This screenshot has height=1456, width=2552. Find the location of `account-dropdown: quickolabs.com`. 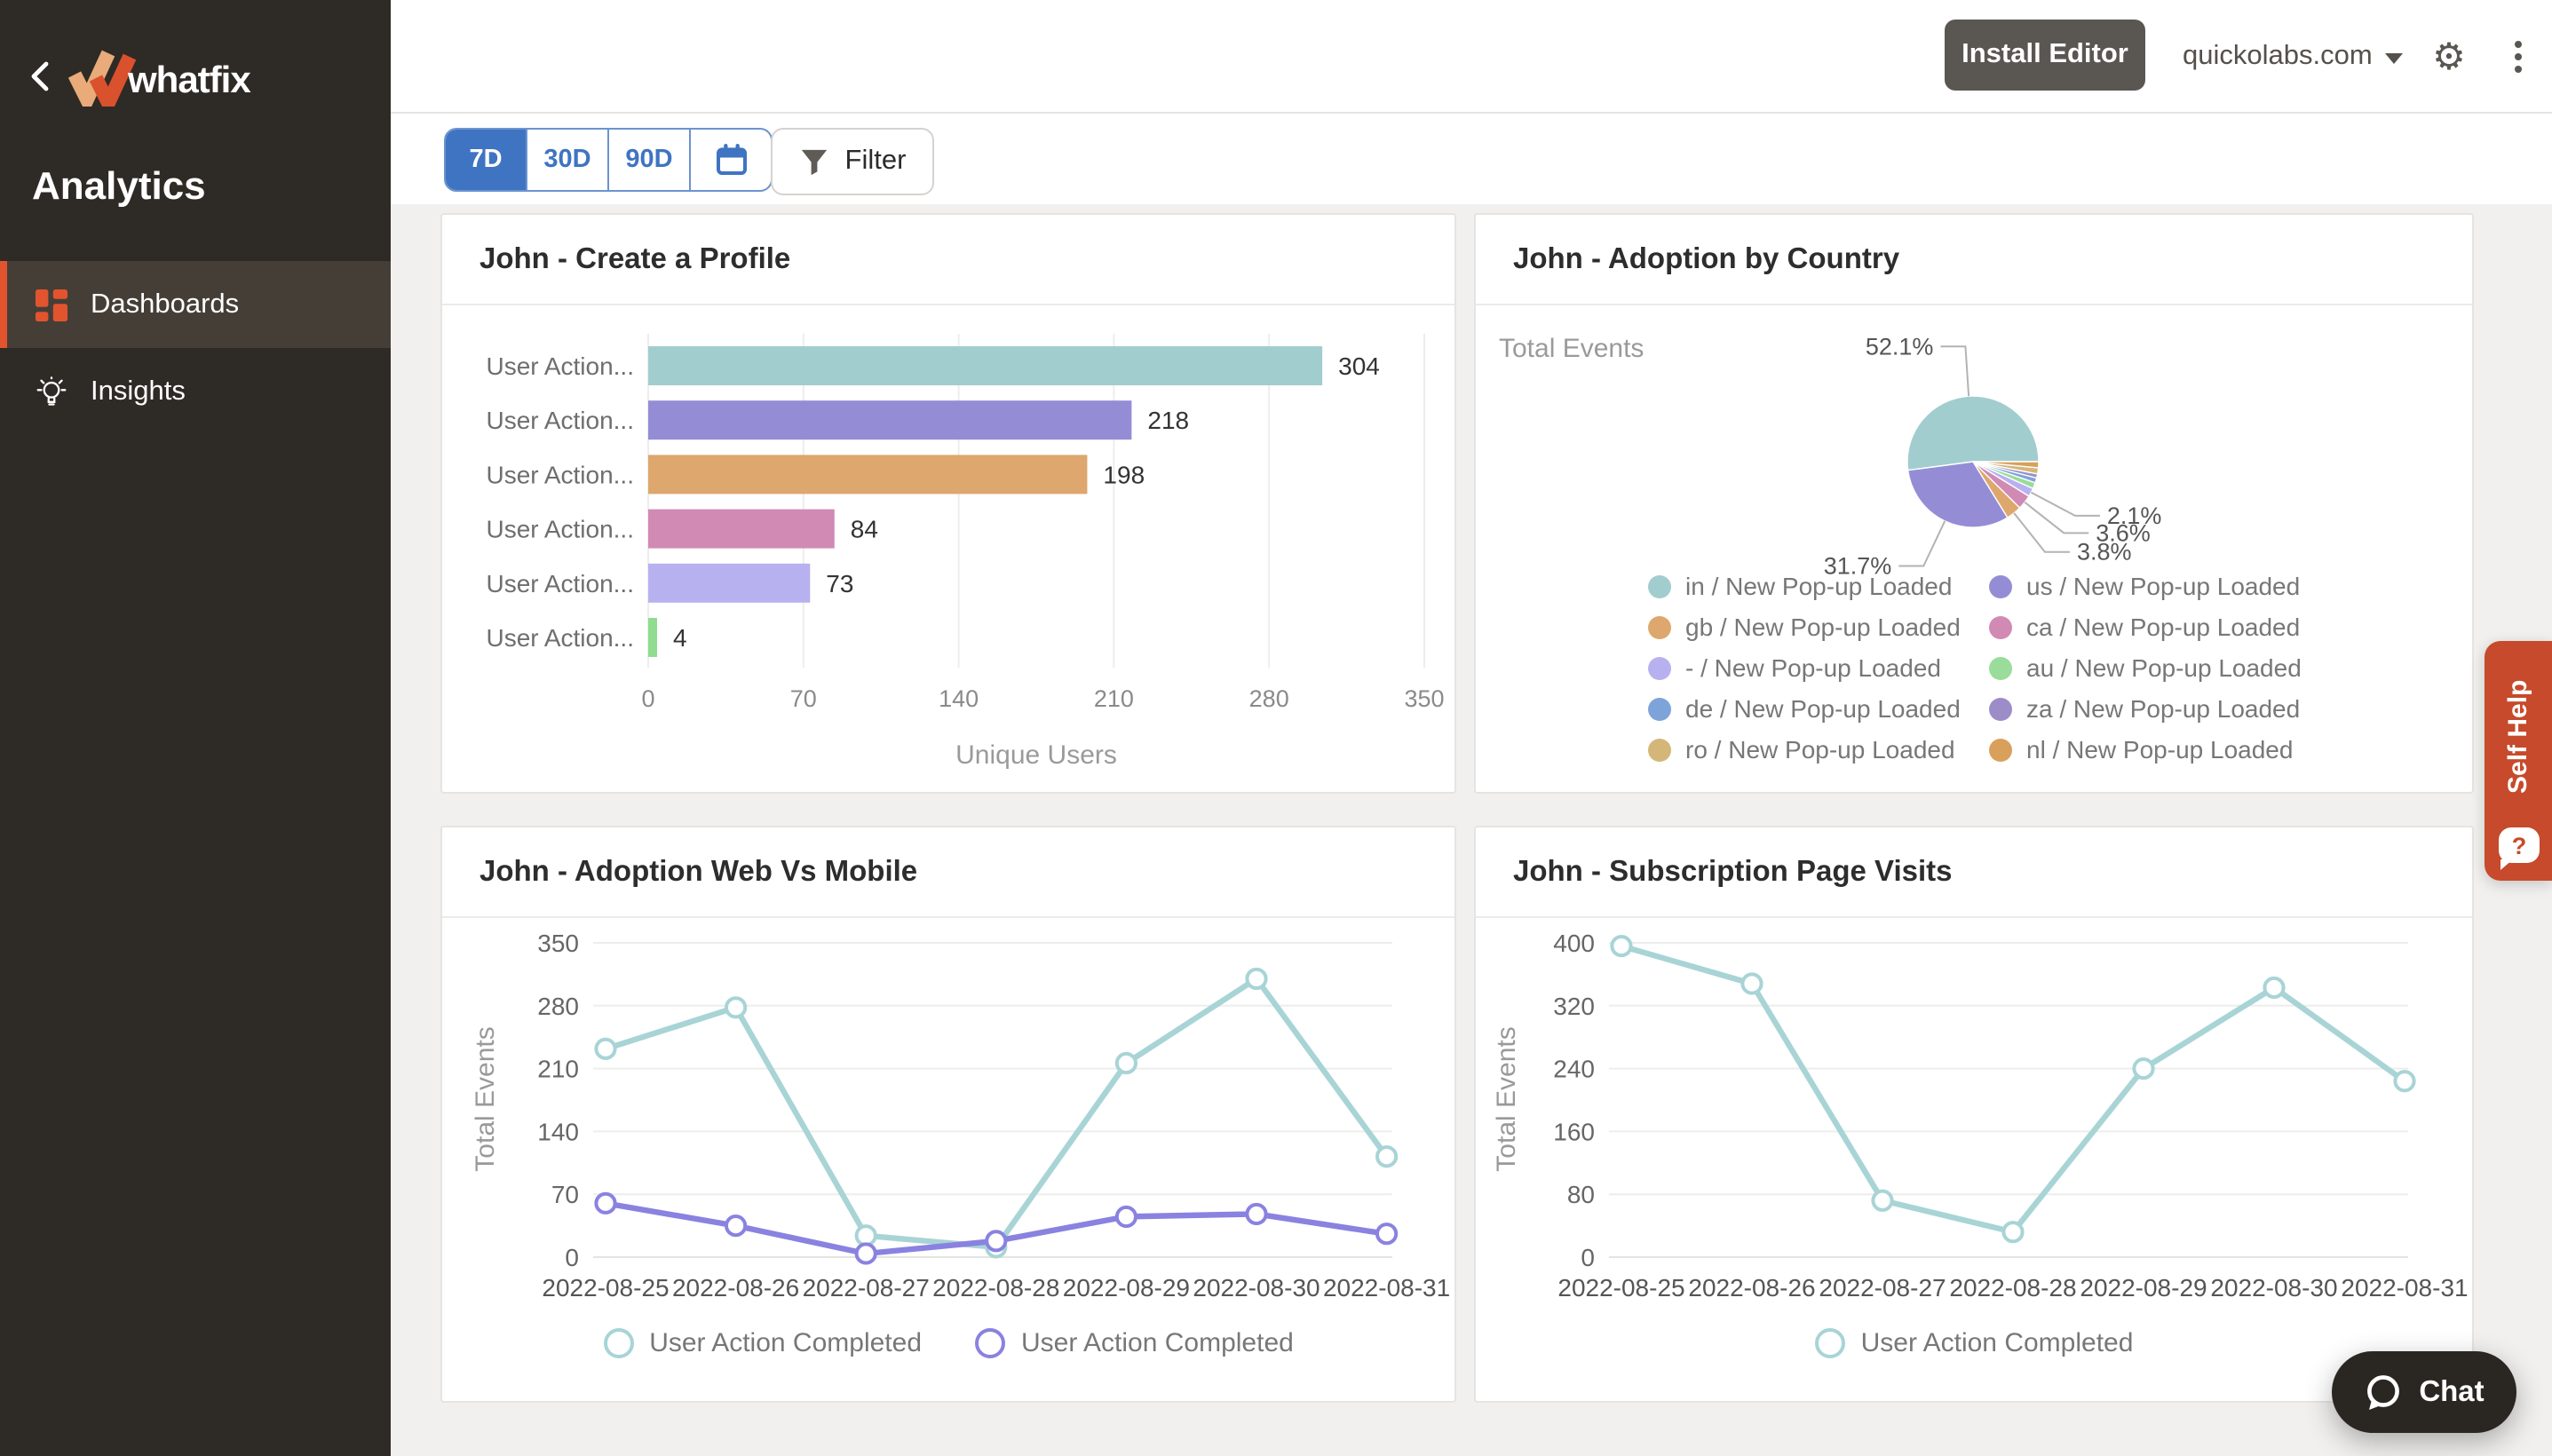

account-dropdown: quickolabs.com is located at coordinates (2293, 56).